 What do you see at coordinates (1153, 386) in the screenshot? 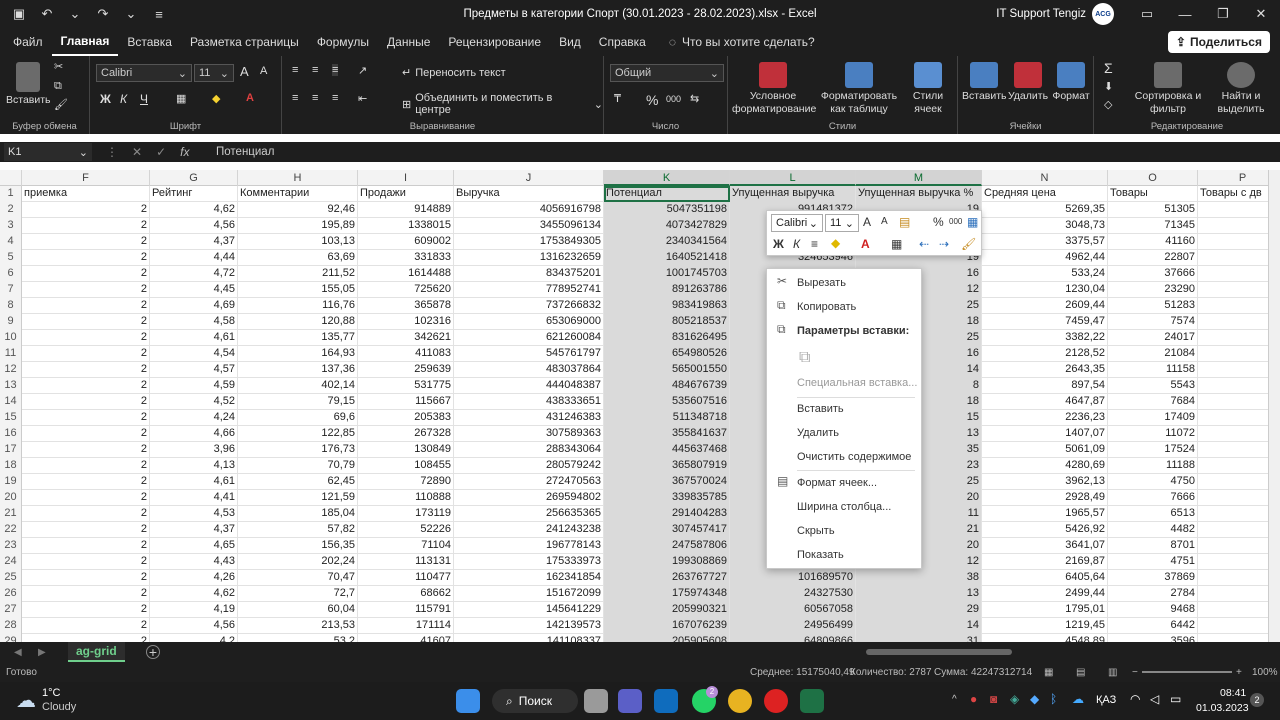
I see `table-cell: 5543` at bounding box center [1153, 386].